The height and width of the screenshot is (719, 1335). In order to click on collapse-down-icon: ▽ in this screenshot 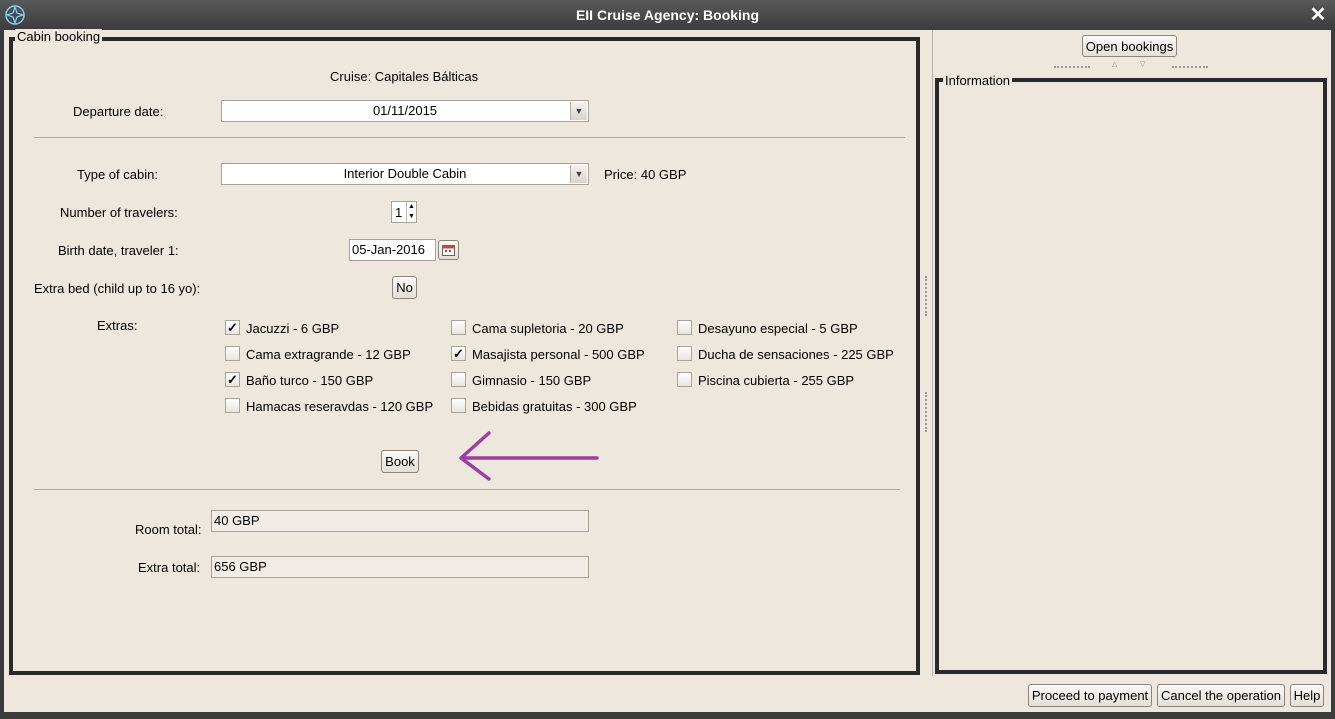, I will do `click(1142, 64)`.